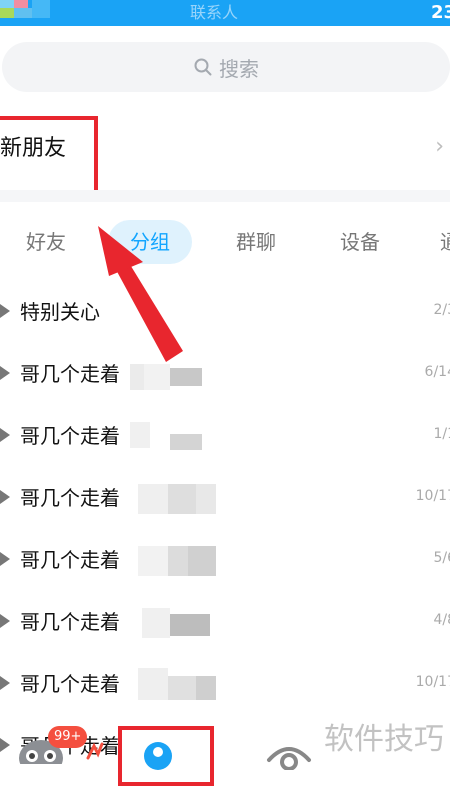  I want to click on group-row: 哥几个走着 6/14, so click(225, 374).